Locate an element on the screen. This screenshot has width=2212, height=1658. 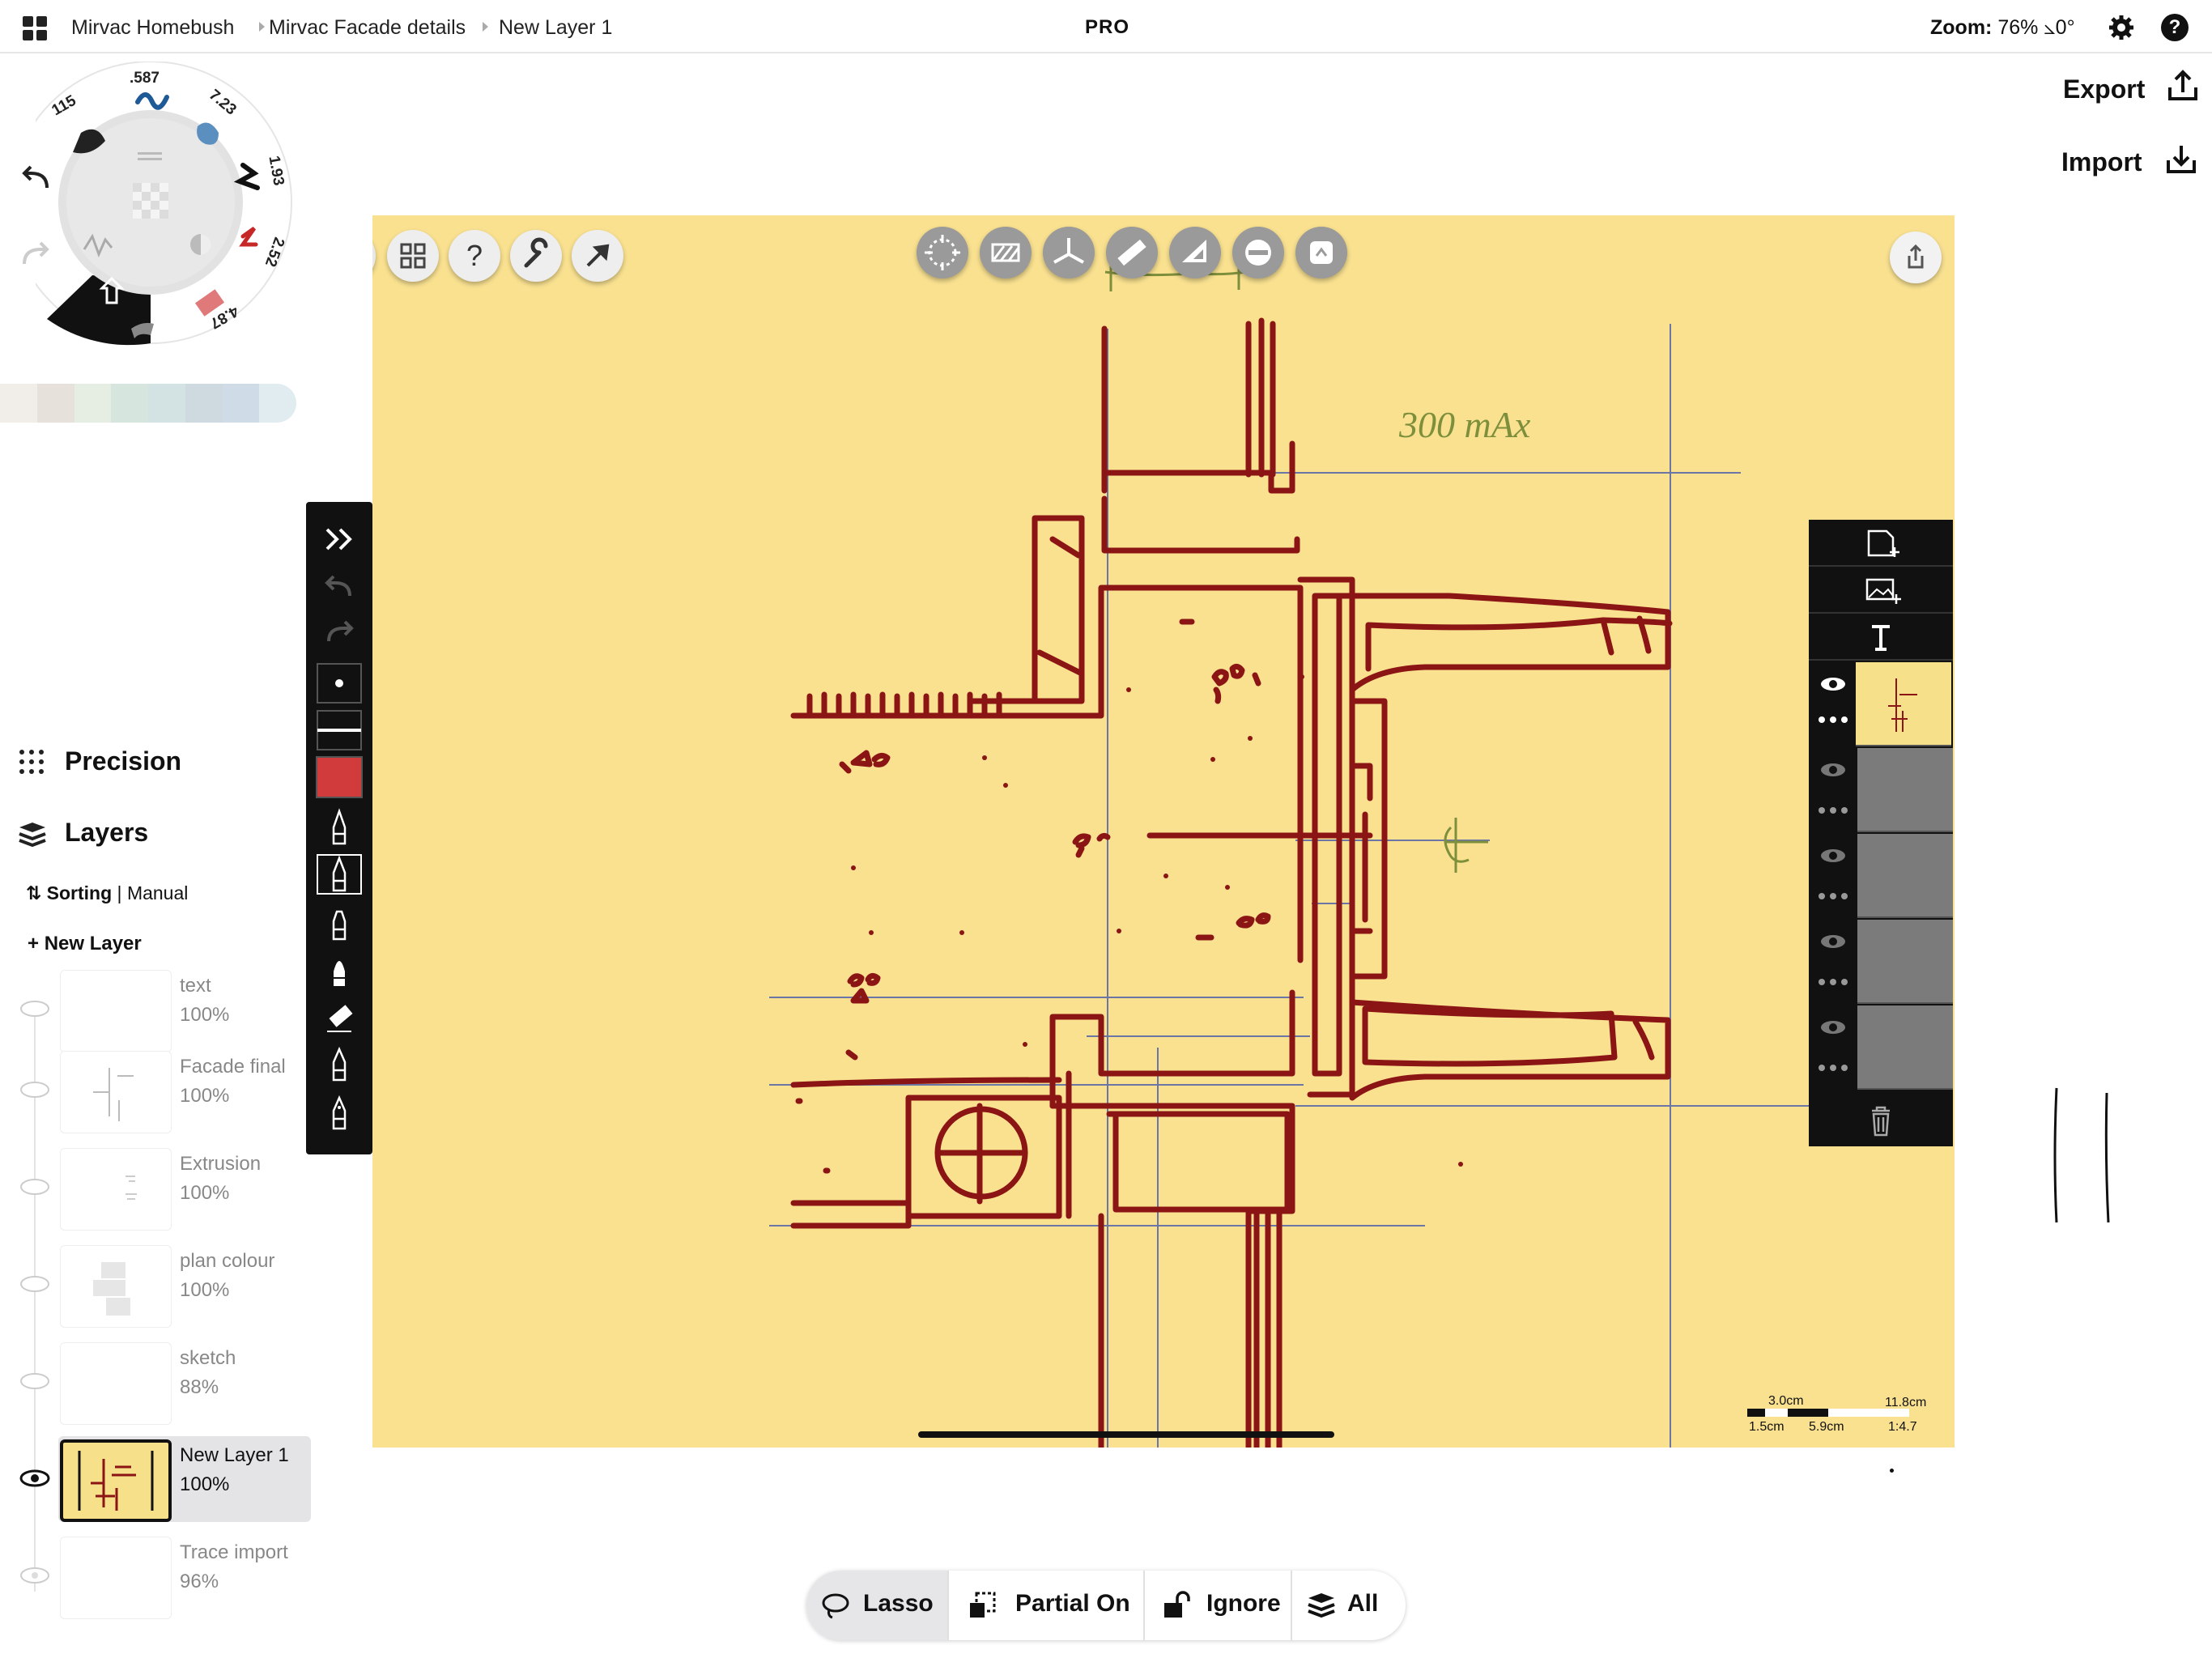
brush-toolbar is located at coordinates (339, 828).